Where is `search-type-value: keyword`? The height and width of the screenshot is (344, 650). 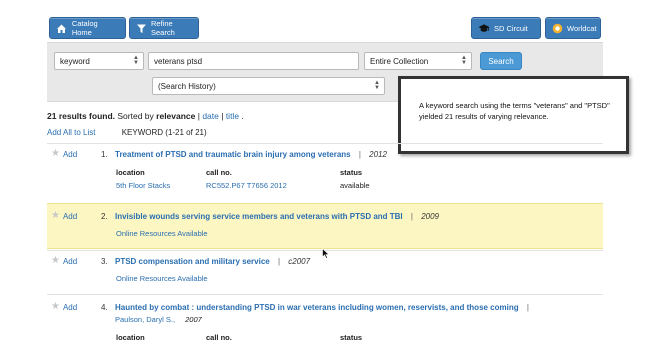 search-type-value: keyword is located at coordinates (75, 61).